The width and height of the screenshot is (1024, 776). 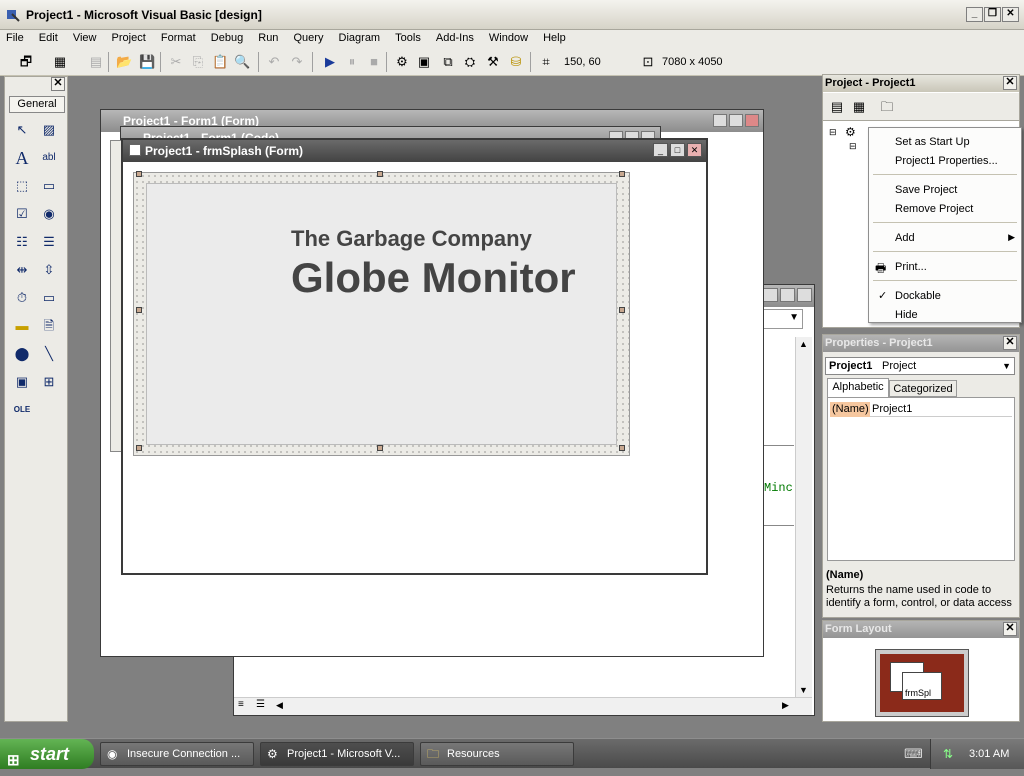 What do you see at coordinates (932, 142) in the screenshot?
I see `menu-item-set-start-up: Set as Start Up` at bounding box center [932, 142].